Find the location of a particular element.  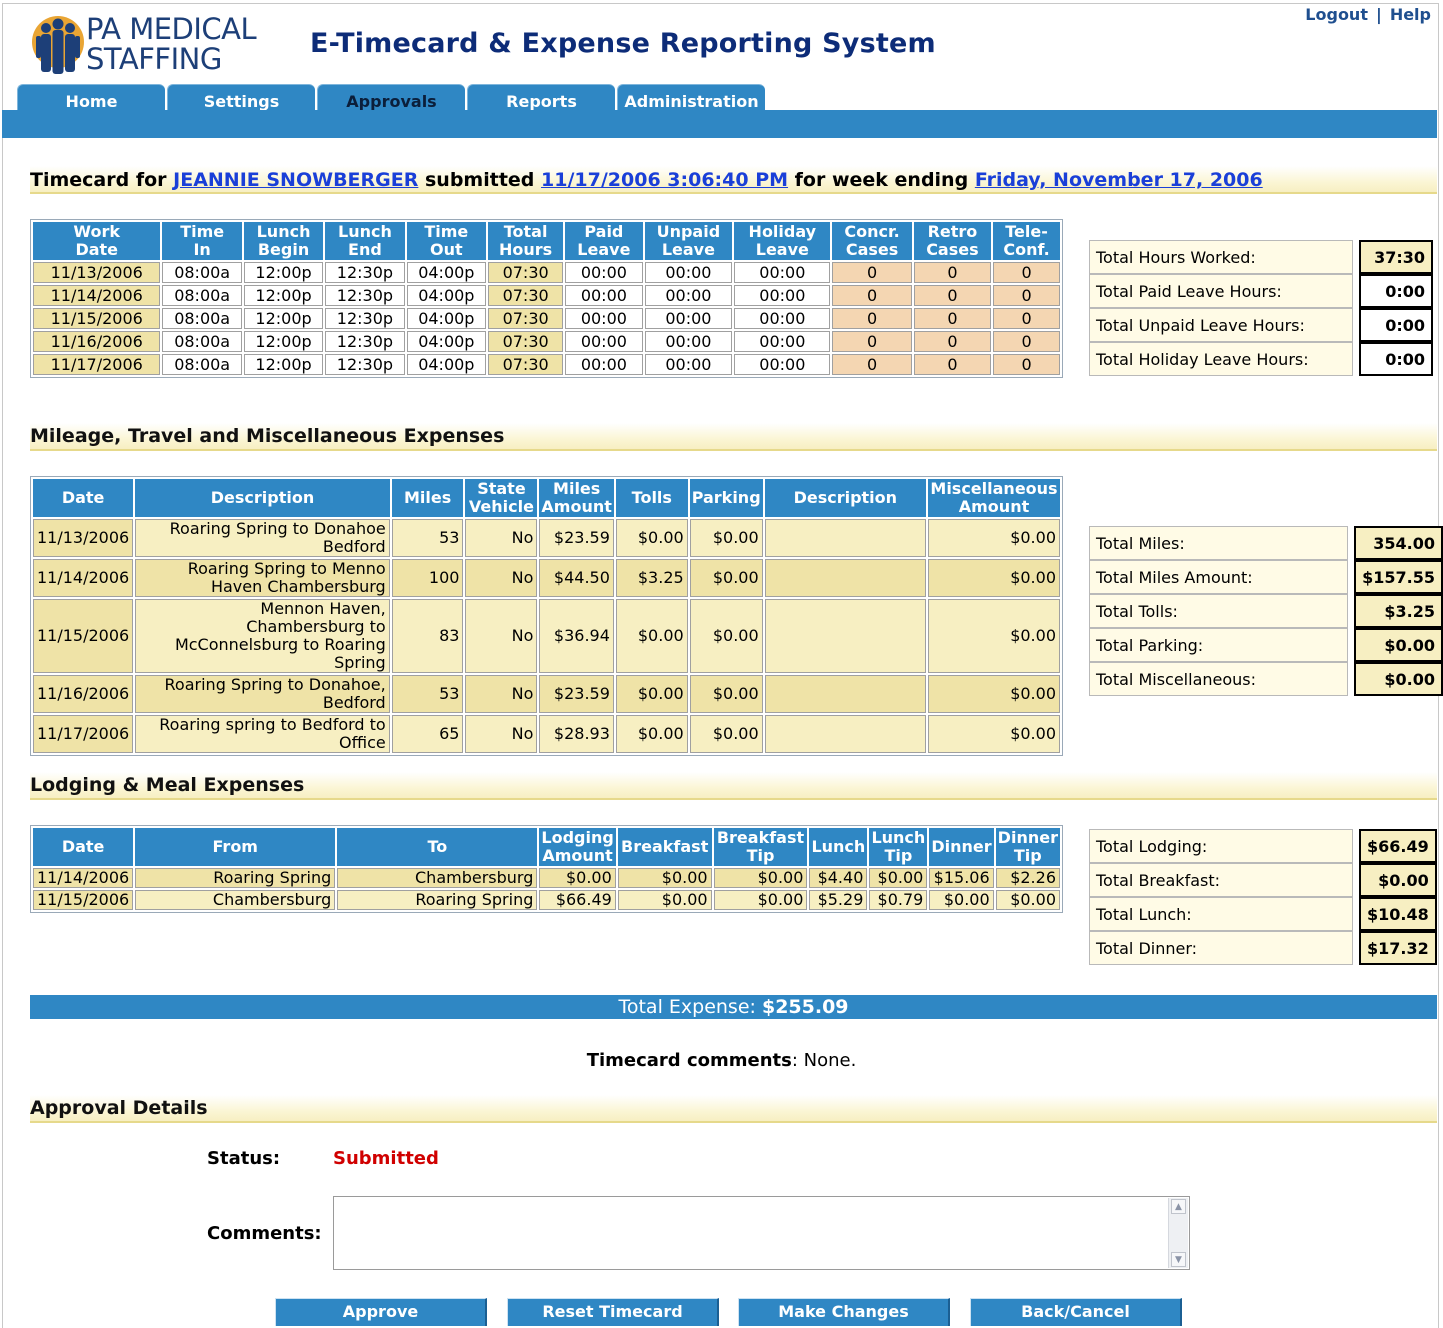

tab-administration: Administration is located at coordinates (691, 97).